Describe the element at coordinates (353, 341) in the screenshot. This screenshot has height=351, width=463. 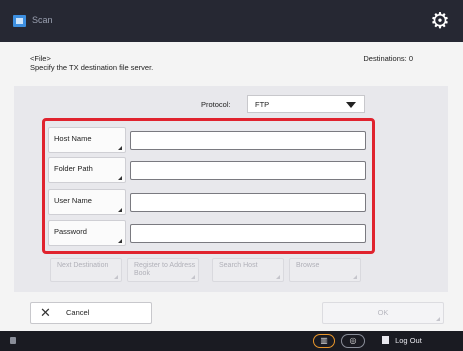
I see `network-icon: ◎` at that location.